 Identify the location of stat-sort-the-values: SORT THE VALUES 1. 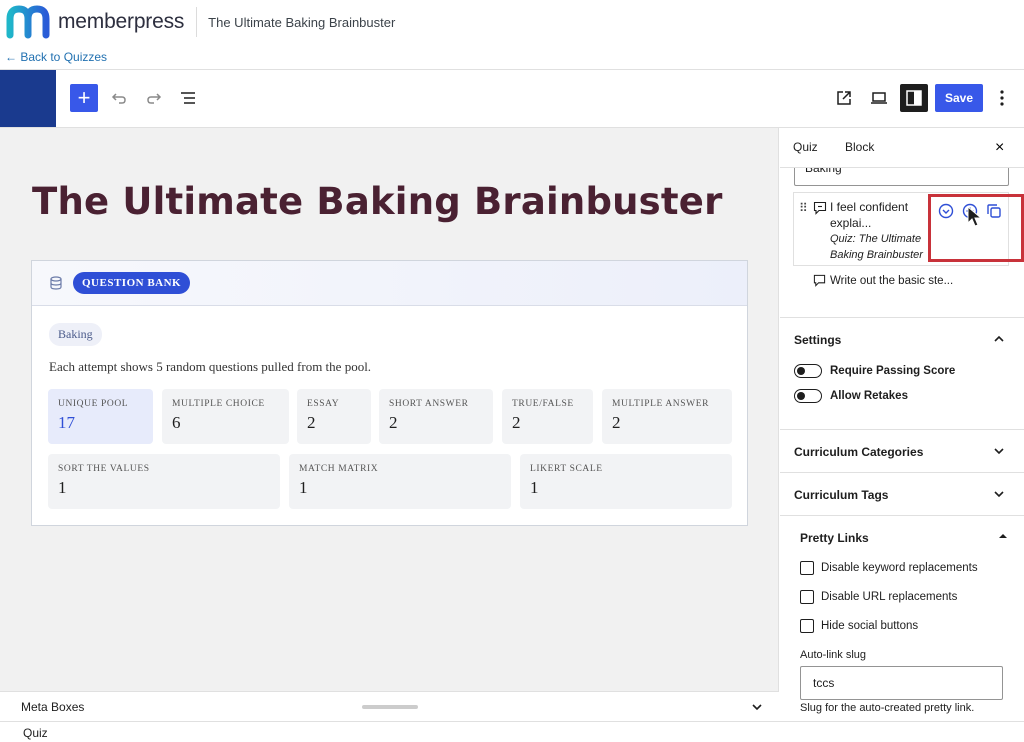
(164, 481).